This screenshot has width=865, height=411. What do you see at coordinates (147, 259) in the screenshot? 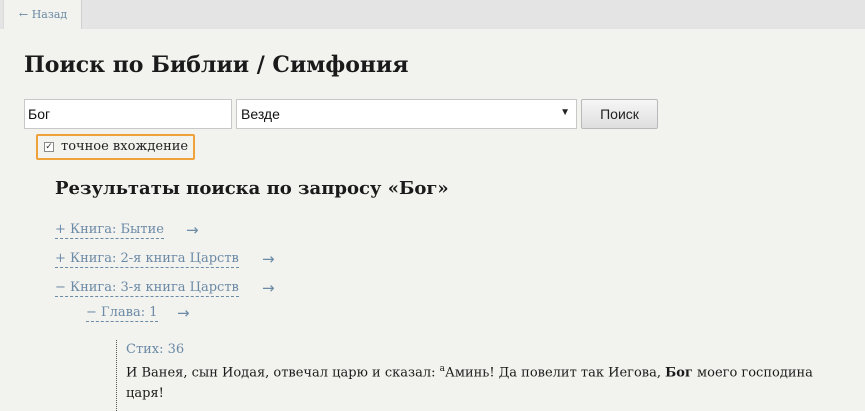
I see `book-link-2-kings: + Книга: 2-я книга Царств` at bounding box center [147, 259].